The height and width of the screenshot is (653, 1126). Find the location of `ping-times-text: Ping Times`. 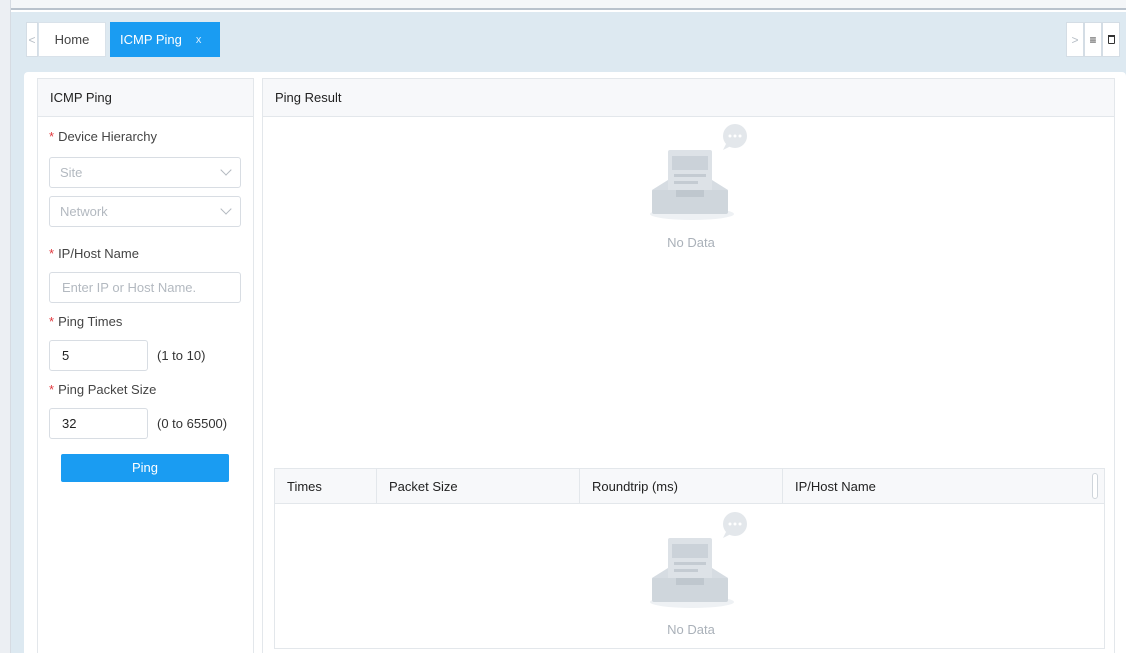

ping-times-text: Ping Times is located at coordinates (90, 321).